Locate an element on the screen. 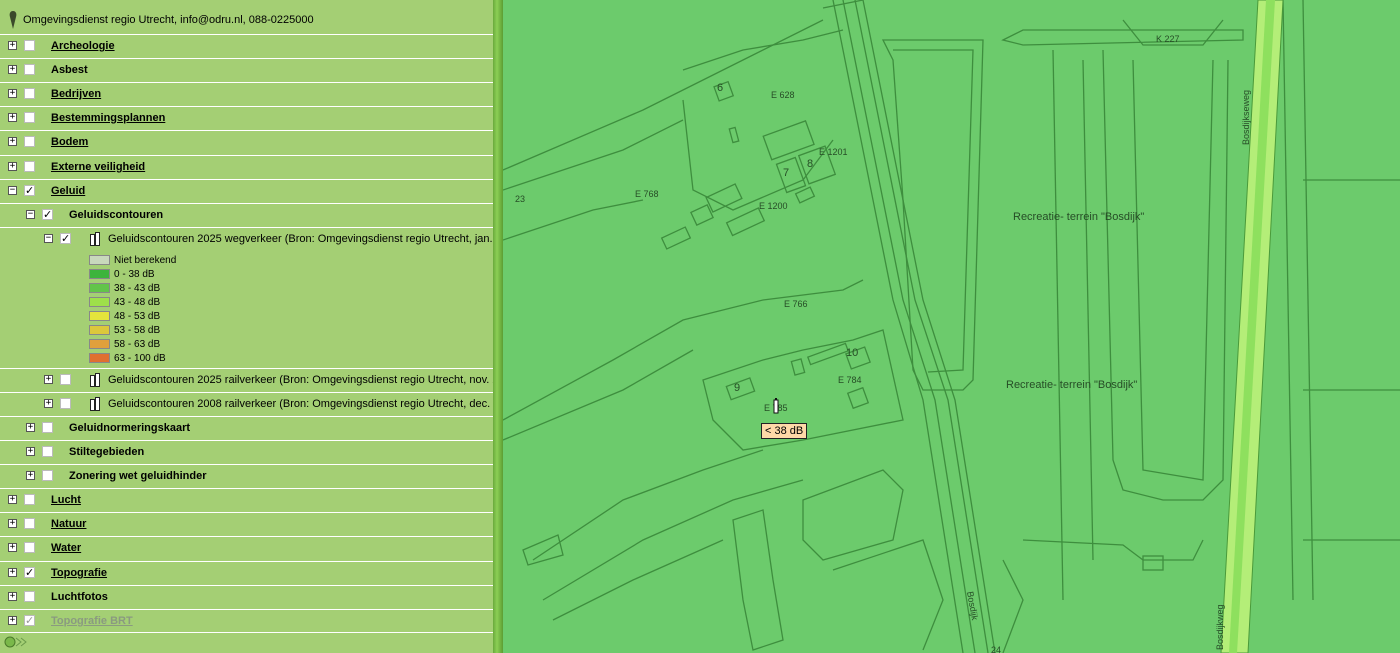  map-label-e766: E 766 is located at coordinates (796, 304).